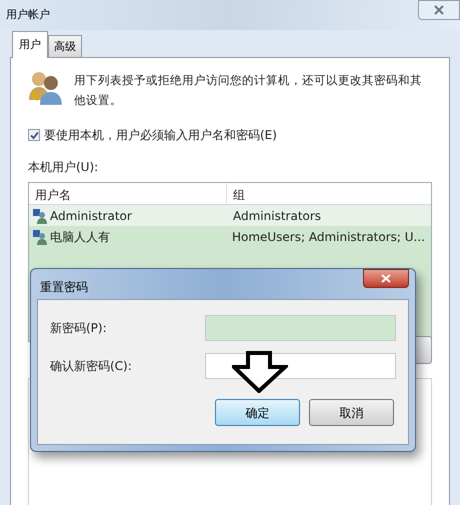 The height and width of the screenshot is (505, 460). What do you see at coordinates (128, 193) in the screenshot?
I see `column-header: 用户名` at bounding box center [128, 193].